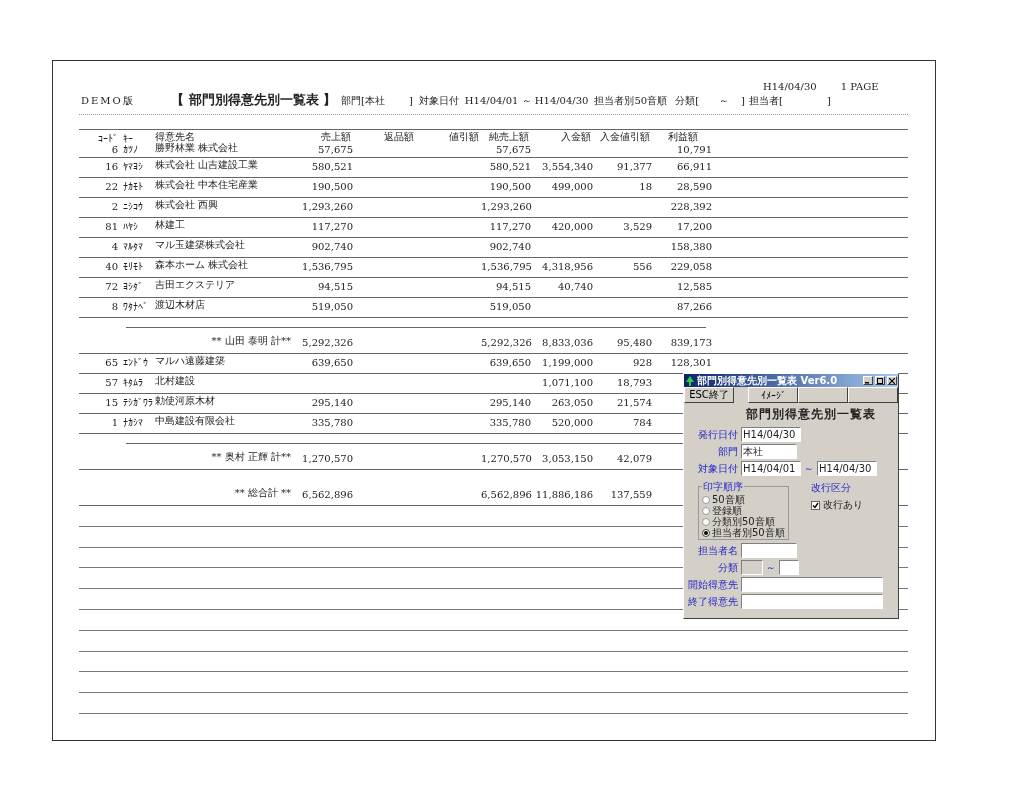  What do you see at coordinates (790, 86) in the screenshot?
I see `issue-date: H14/04/30` at bounding box center [790, 86].